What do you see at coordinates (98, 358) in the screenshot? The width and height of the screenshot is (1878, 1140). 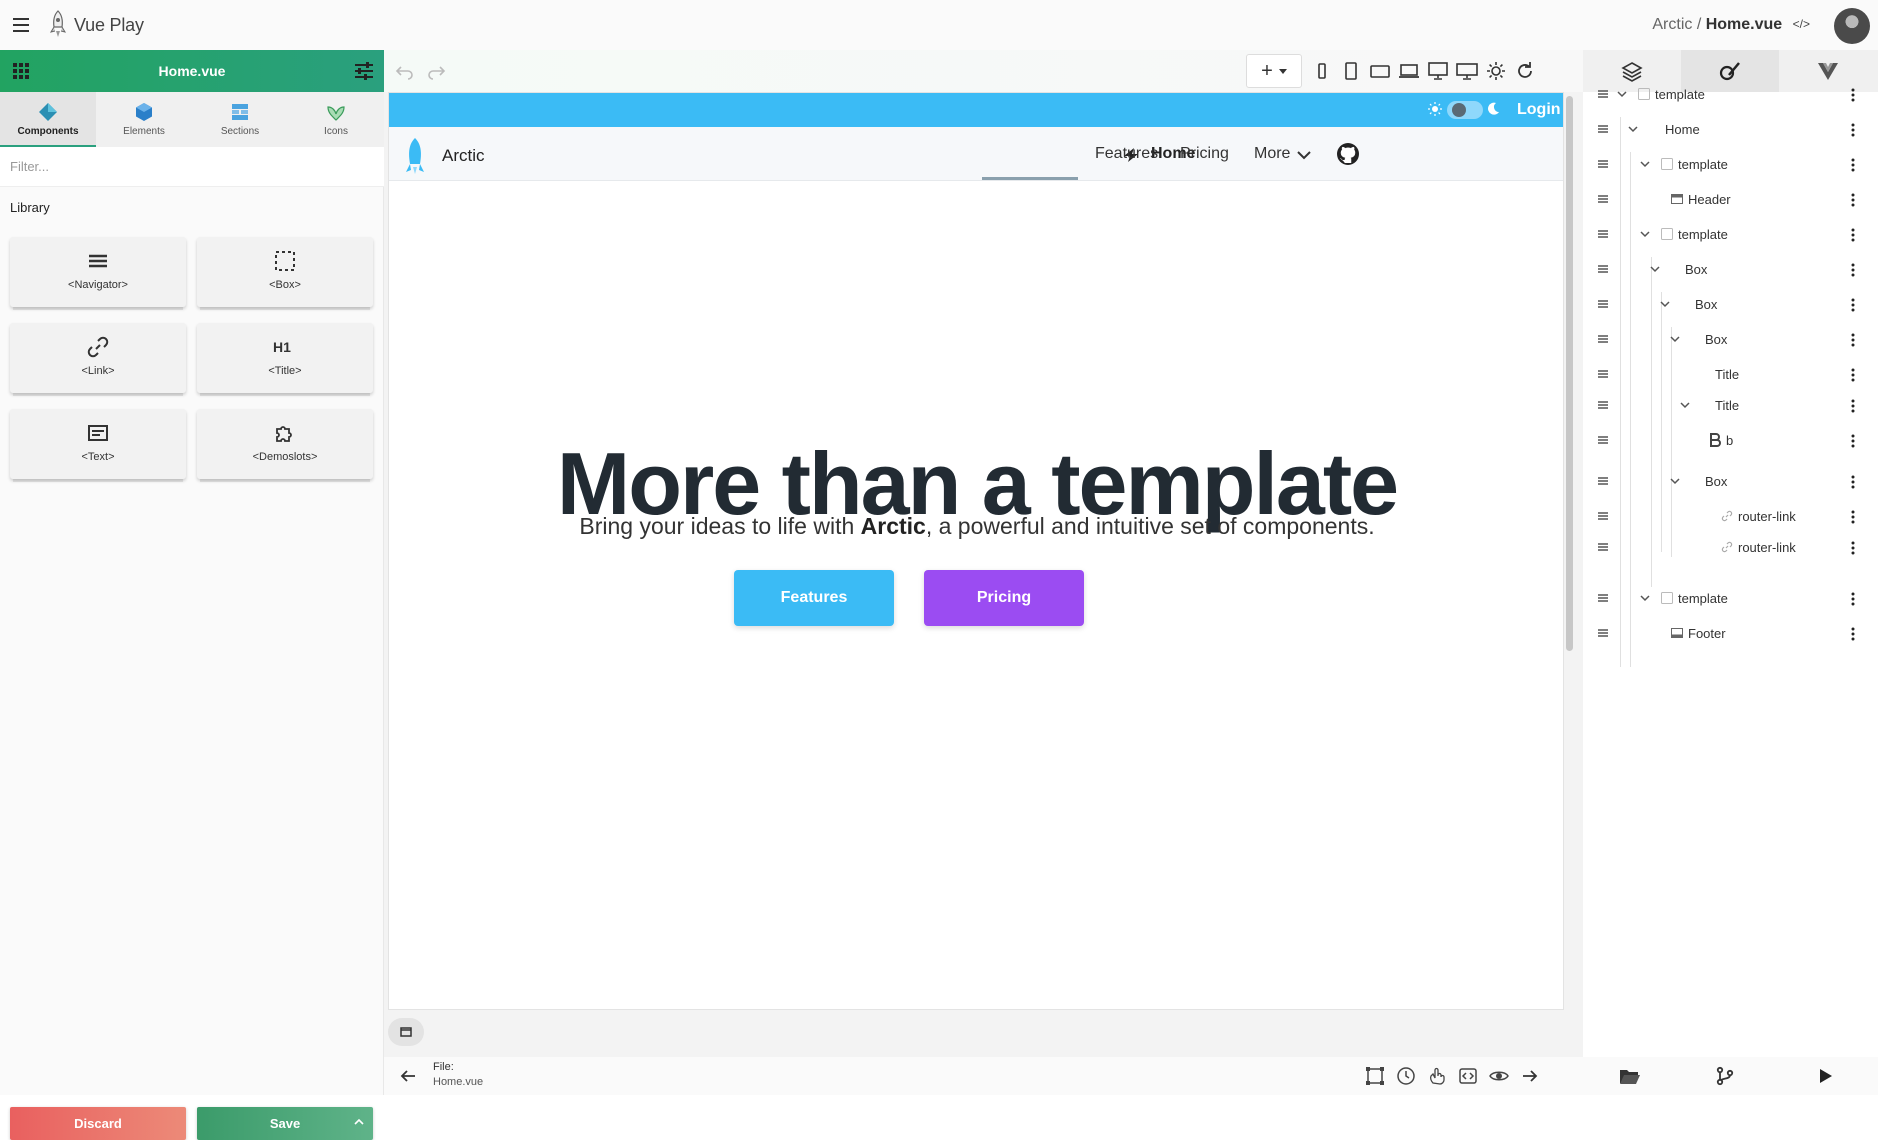 I see `library-item-link: <Link>` at bounding box center [98, 358].